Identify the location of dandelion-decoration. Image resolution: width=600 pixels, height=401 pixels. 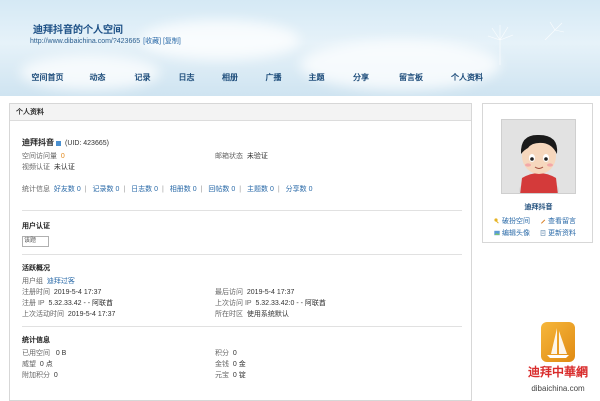
(526, 43).